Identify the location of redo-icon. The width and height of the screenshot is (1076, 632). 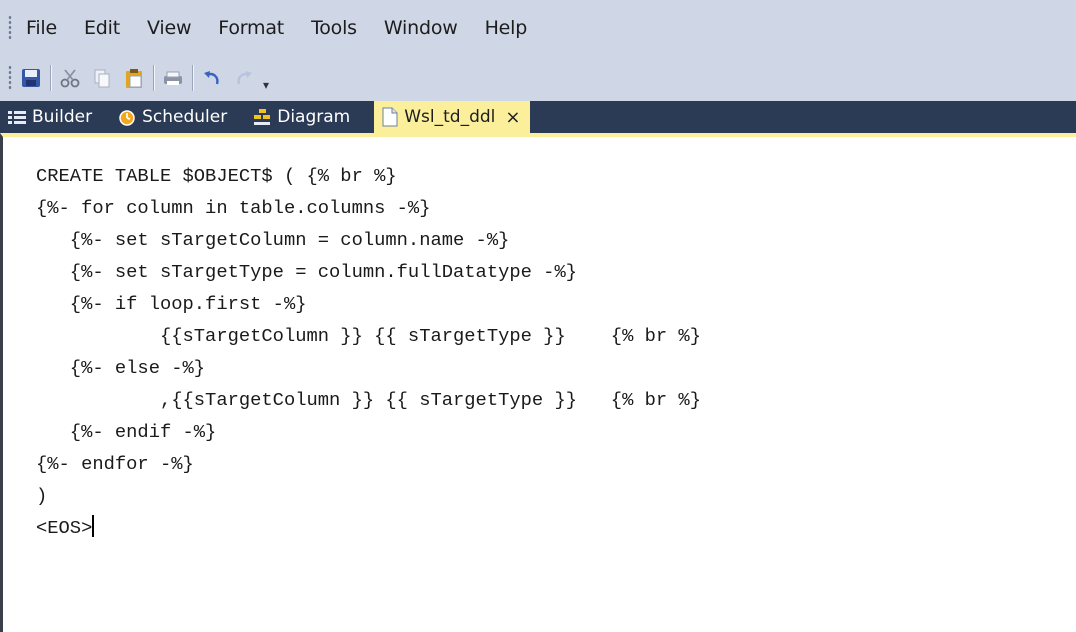
(244, 78).